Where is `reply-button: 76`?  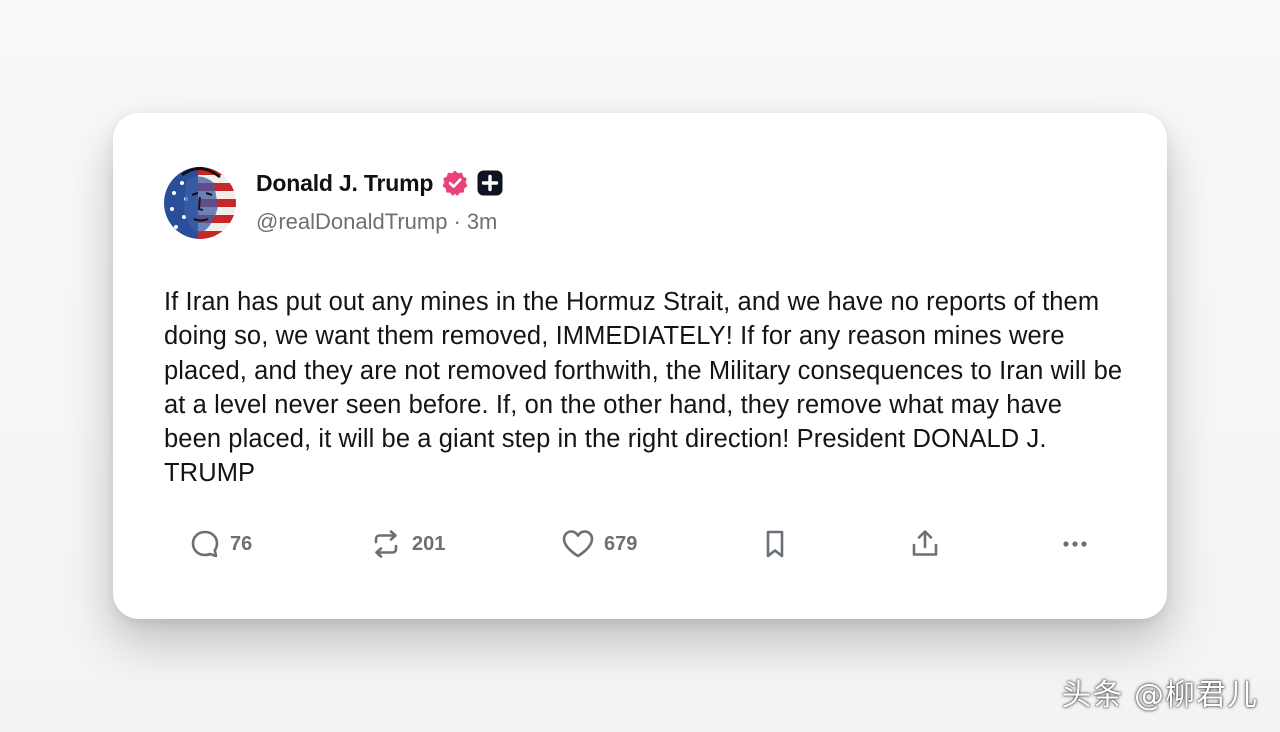
reply-button: 76 is located at coordinates (220, 544).